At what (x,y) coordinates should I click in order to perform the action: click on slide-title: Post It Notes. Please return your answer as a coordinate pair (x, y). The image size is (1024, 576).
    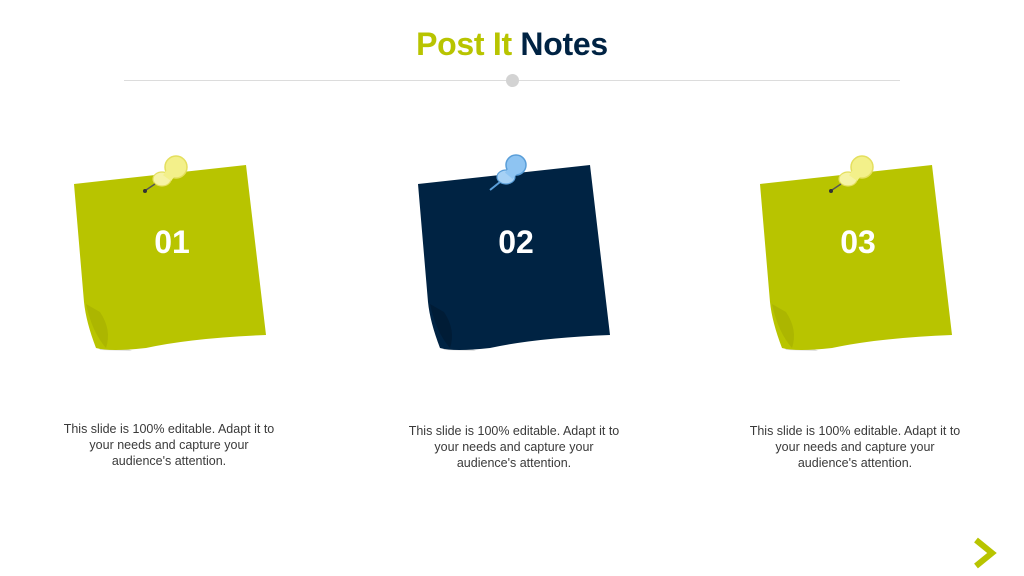
    Looking at the image, I should click on (512, 44).